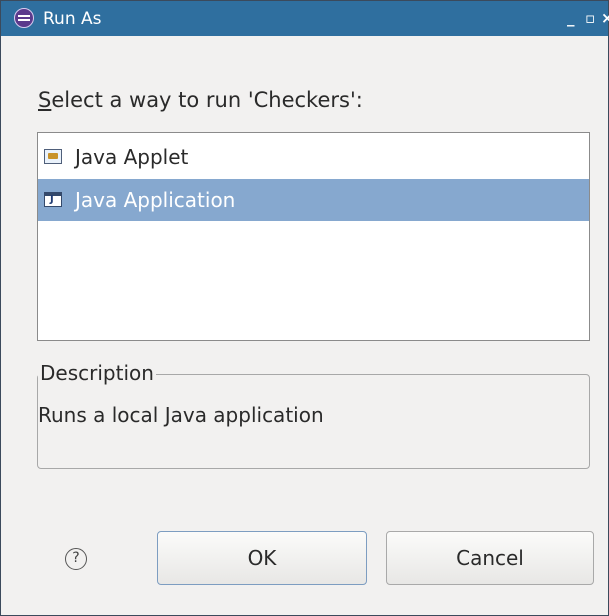 This screenshot has height=616, width=609. I want to click on eclipse-icon, so click(24, 18).